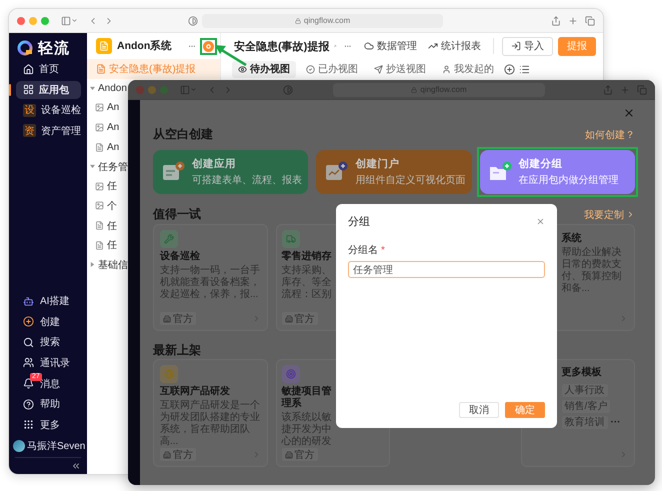 The height and width of the screenshot is (491, 662). I want to click on window-close-button, so click(21, 20).